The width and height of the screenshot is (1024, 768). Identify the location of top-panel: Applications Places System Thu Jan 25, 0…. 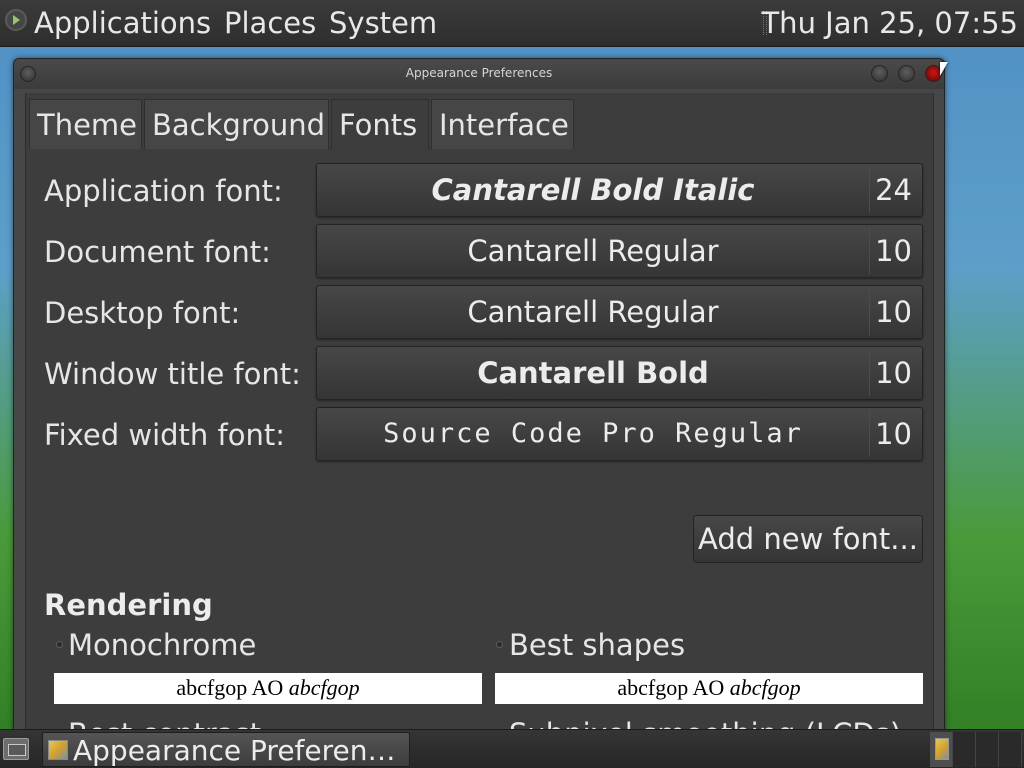
(512, 23).